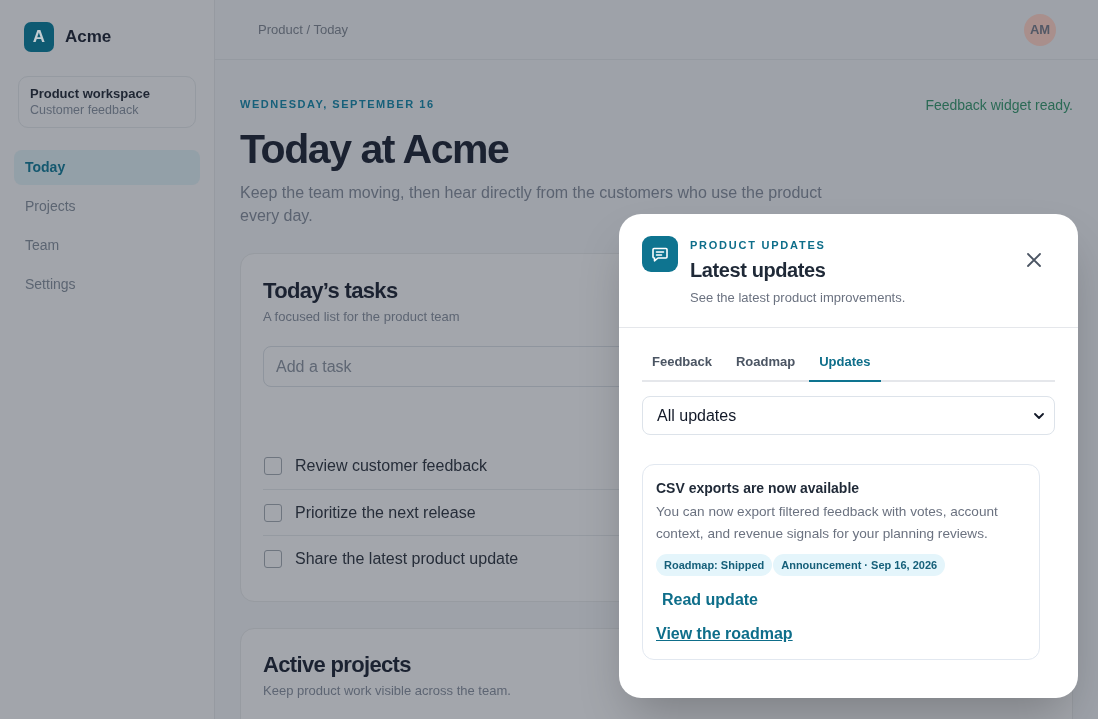  I want to click on task-label: Review customer feedback, so click(391, 466).